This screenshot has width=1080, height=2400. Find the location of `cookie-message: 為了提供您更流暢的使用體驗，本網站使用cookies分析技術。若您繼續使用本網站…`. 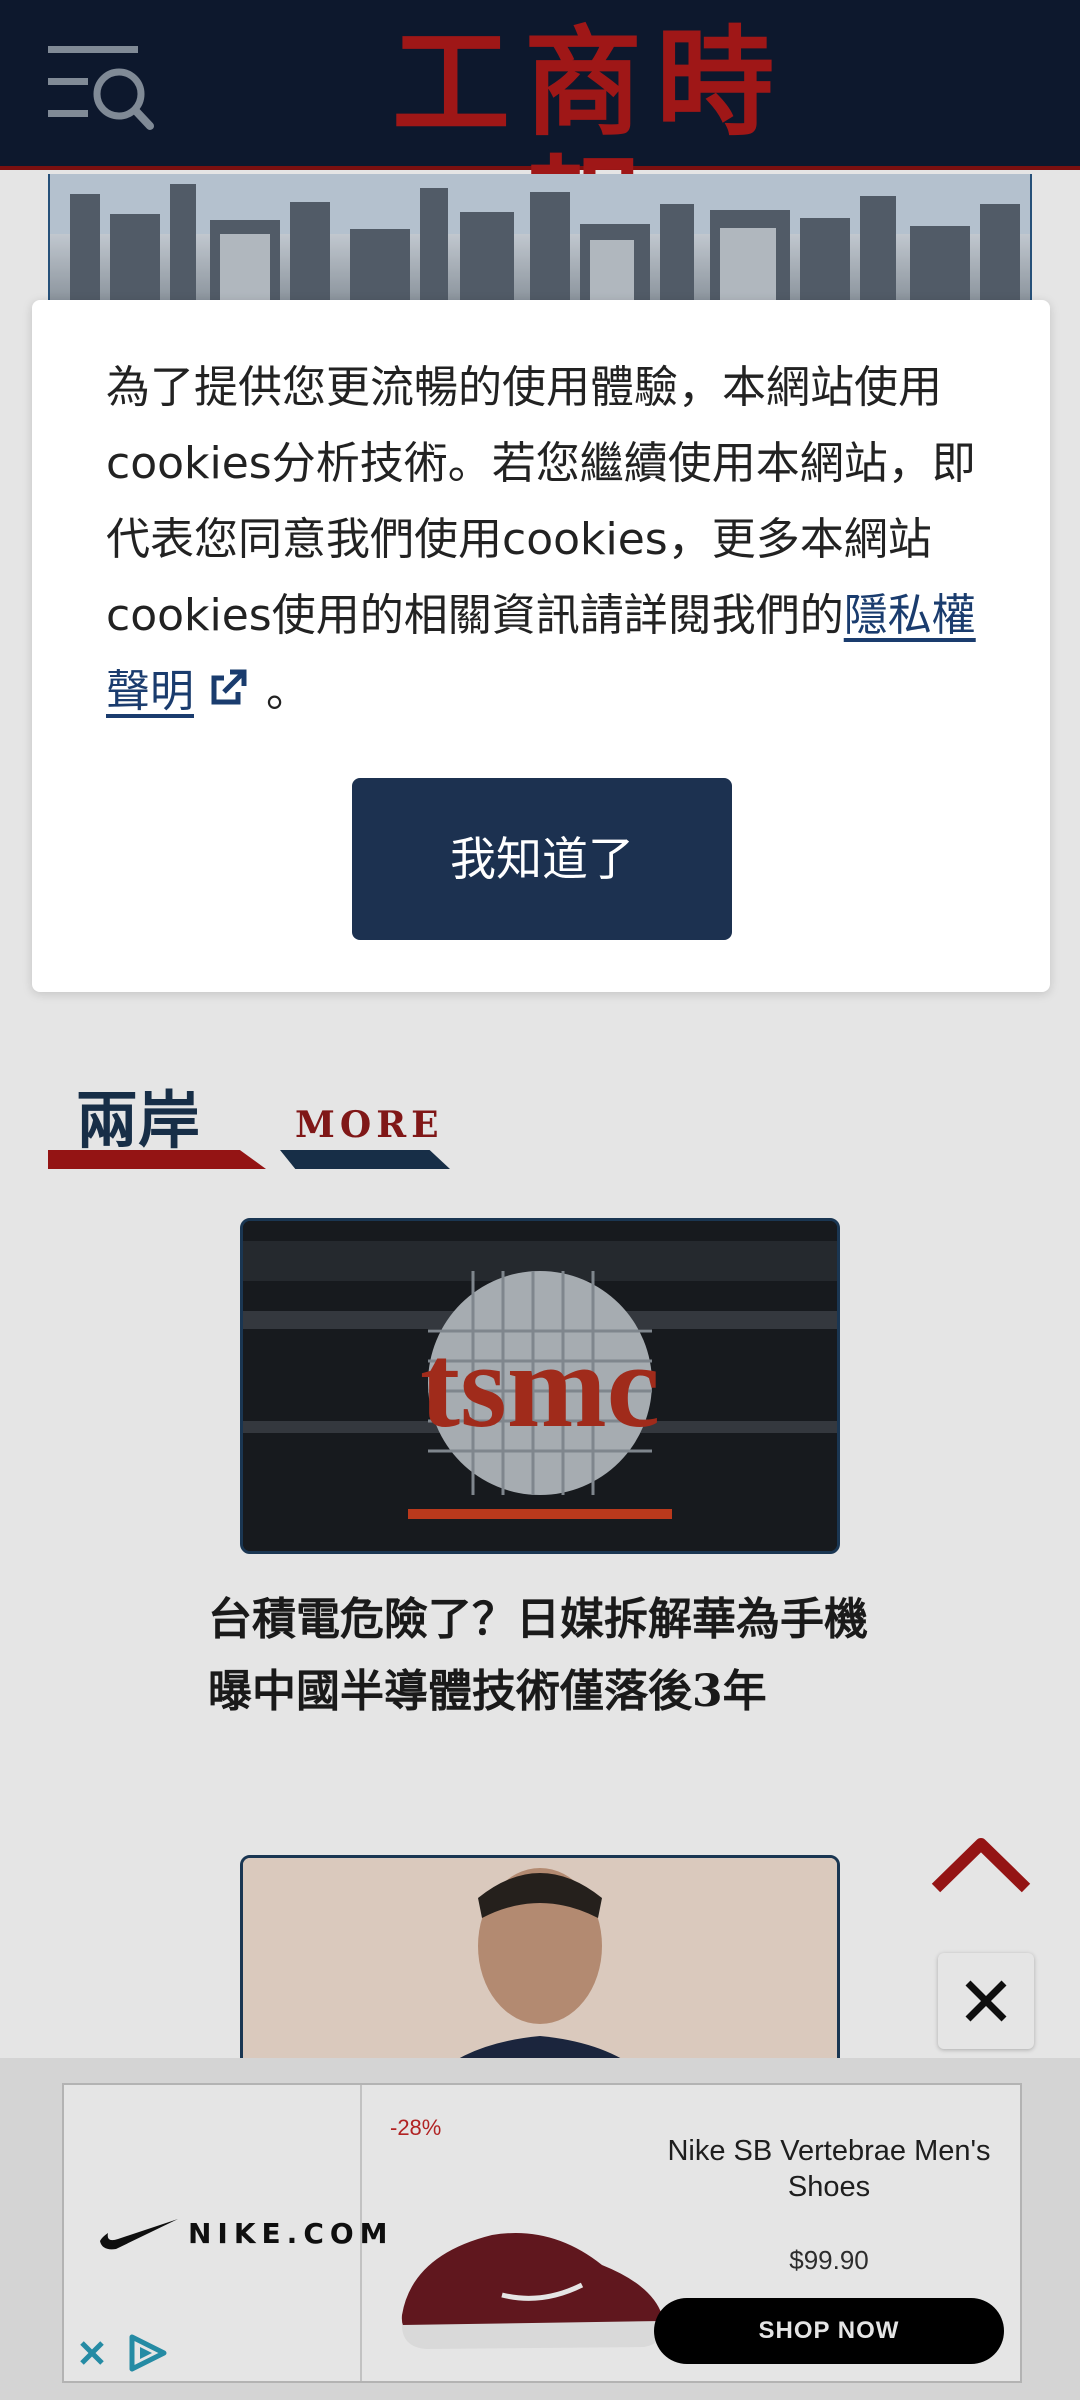

cookie-message: 為了提供您更流暢的使用體驗，本網站使用cookies分析技術。若您繼續使用本網站… is located at coordinates (556, 540).